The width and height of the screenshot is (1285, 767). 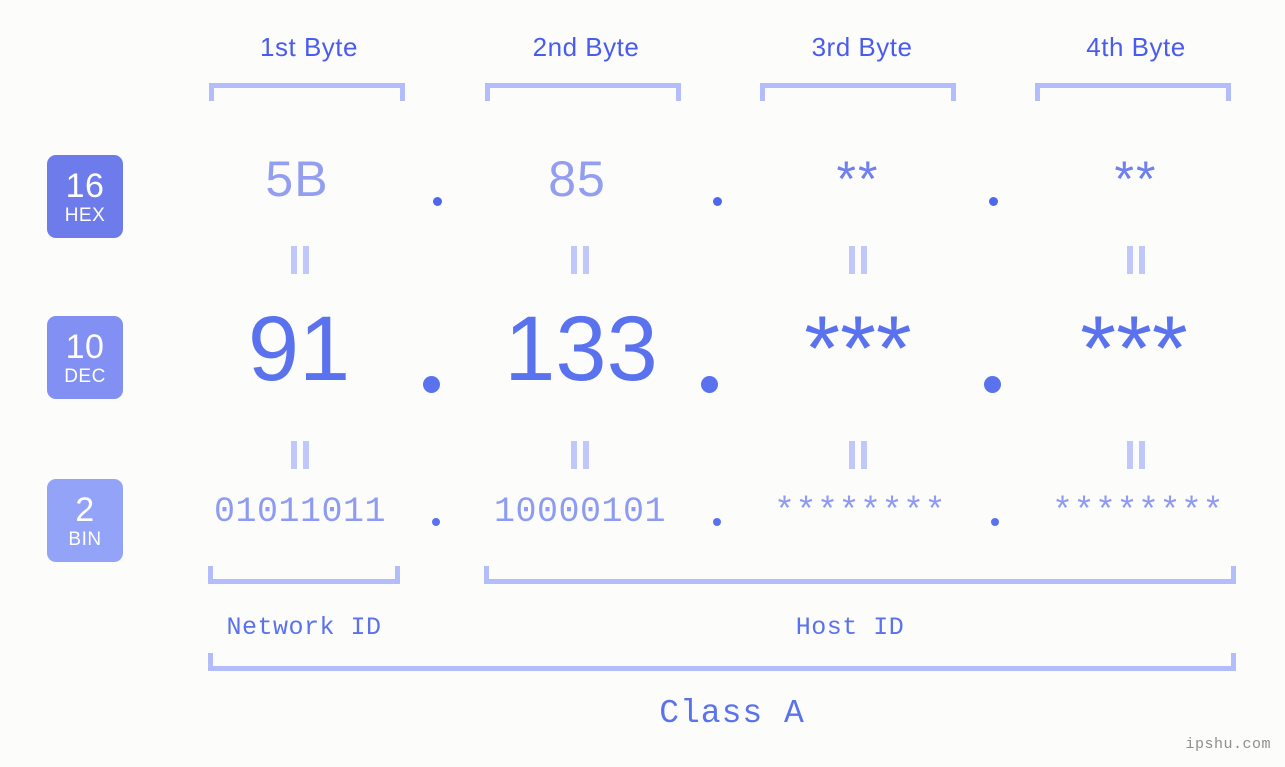 What do you see at coordinates (297, 179) in the screenshot?
I see `hex-value-byte-1: 5B` at bounding box center [297, 179].